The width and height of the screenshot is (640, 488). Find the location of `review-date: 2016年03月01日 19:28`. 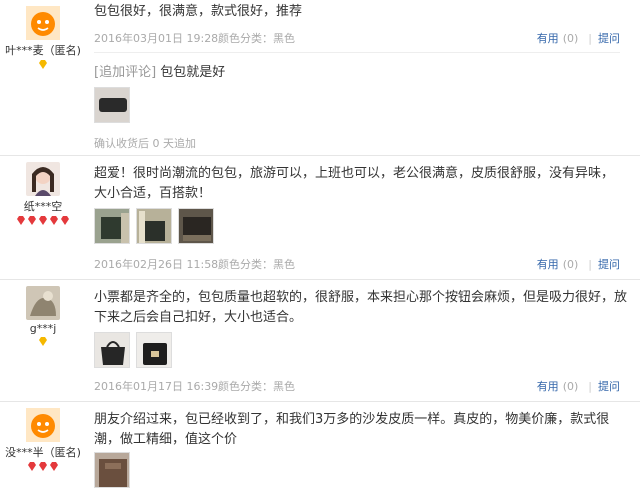

review-date: 2016年03月01日 19:28 is located at coordinates (156, 38).